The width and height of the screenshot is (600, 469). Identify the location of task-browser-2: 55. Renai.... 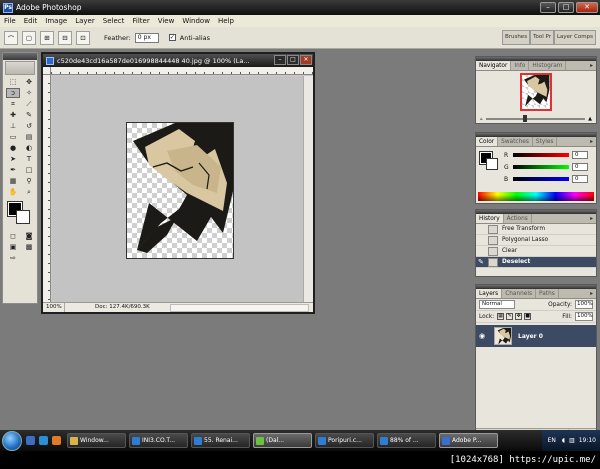
(220, 440).